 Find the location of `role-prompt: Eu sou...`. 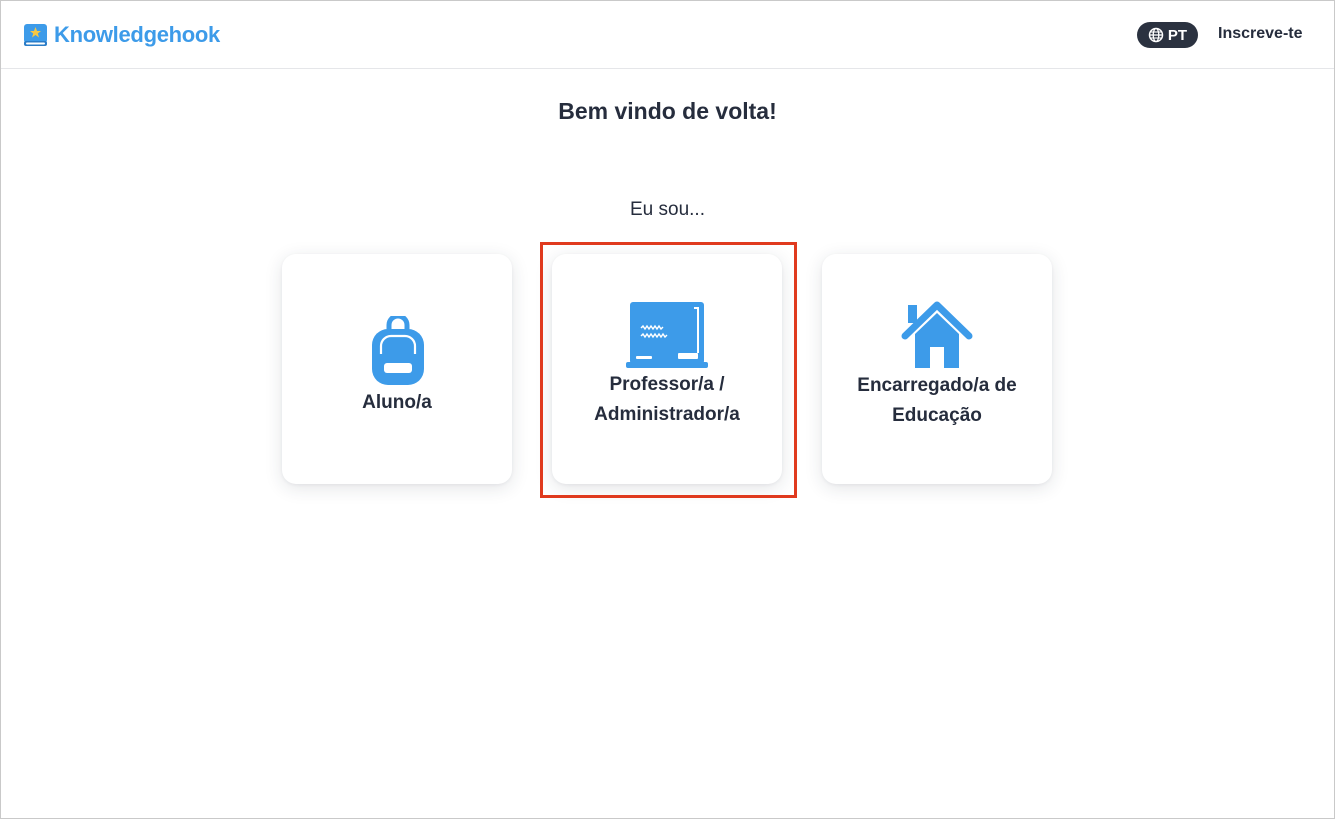

role-prompt: Eu sou... is located at coordinates (667, 209).